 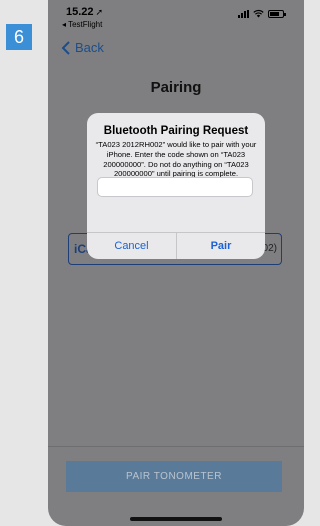 I want to click on location-arrow-icon: ➚, so click(x=99, y=12).